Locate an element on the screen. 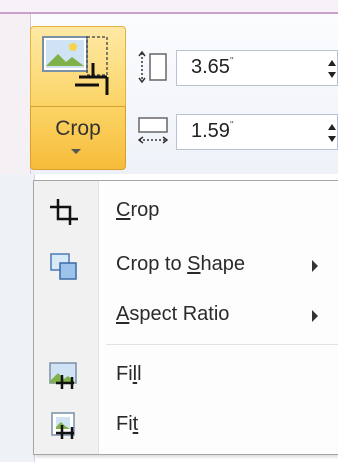 The image size is (338, 462). menu-item-crop-to-shape: Crop to Shape is located at coordinates (186, 266).